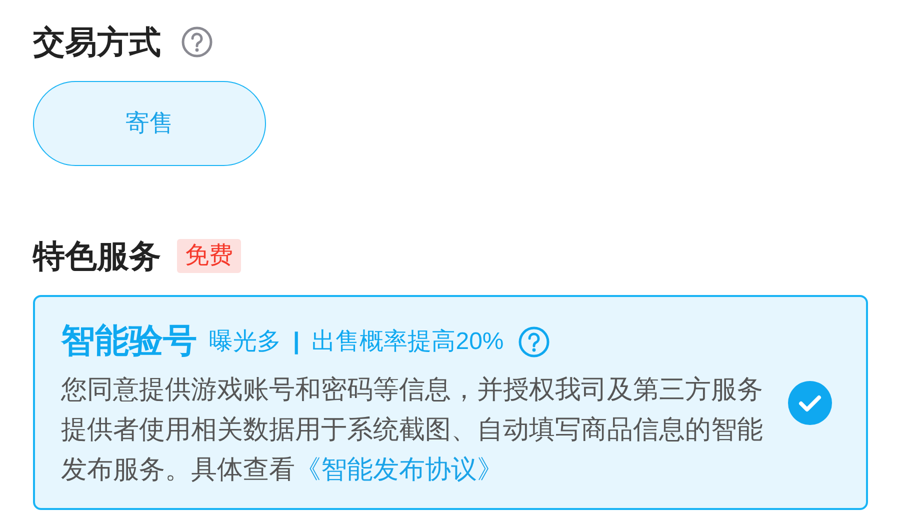 This screenshot has width=900, height=526. Describe the element at coordinates (149, 123) in the screenshot. I see `option-button: 寄售` at that location.